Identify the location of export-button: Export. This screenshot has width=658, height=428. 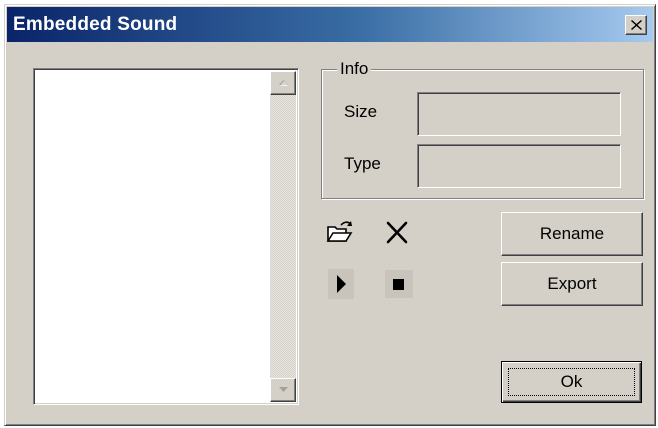
(572, 284).